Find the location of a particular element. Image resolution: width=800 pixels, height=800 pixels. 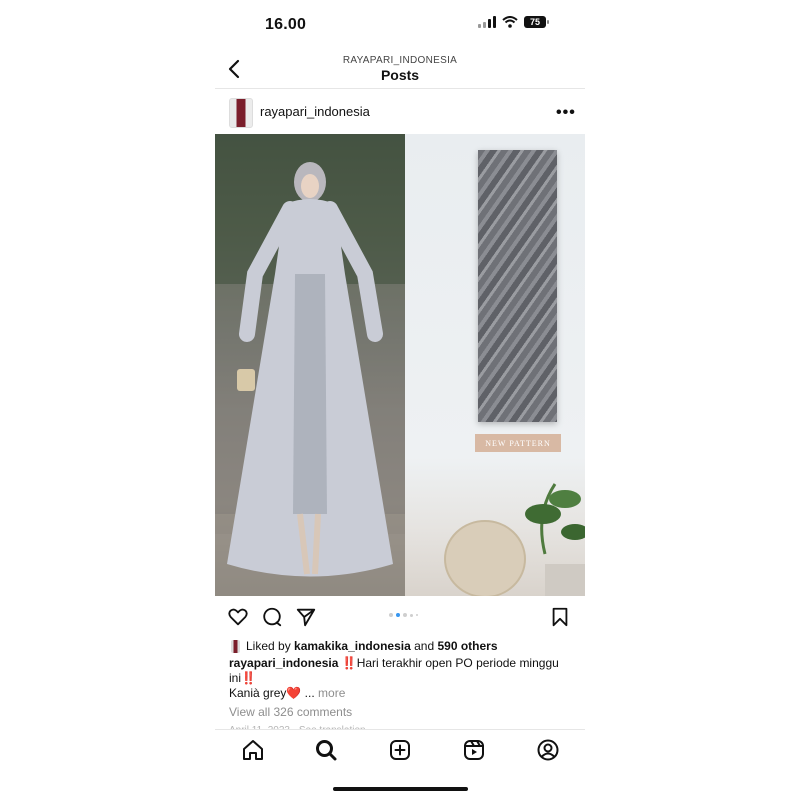

header-divider is located at coordinates (400, 88).